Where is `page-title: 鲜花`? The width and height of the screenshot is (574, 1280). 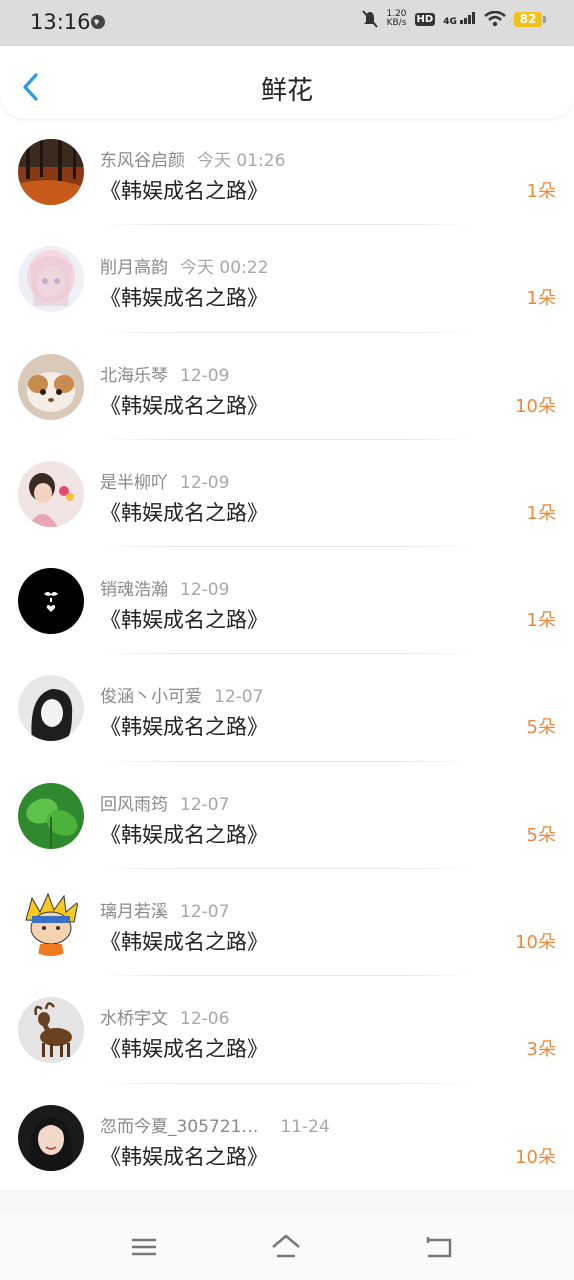 page-title: 鲜花 is located at coordinates (286, 91).